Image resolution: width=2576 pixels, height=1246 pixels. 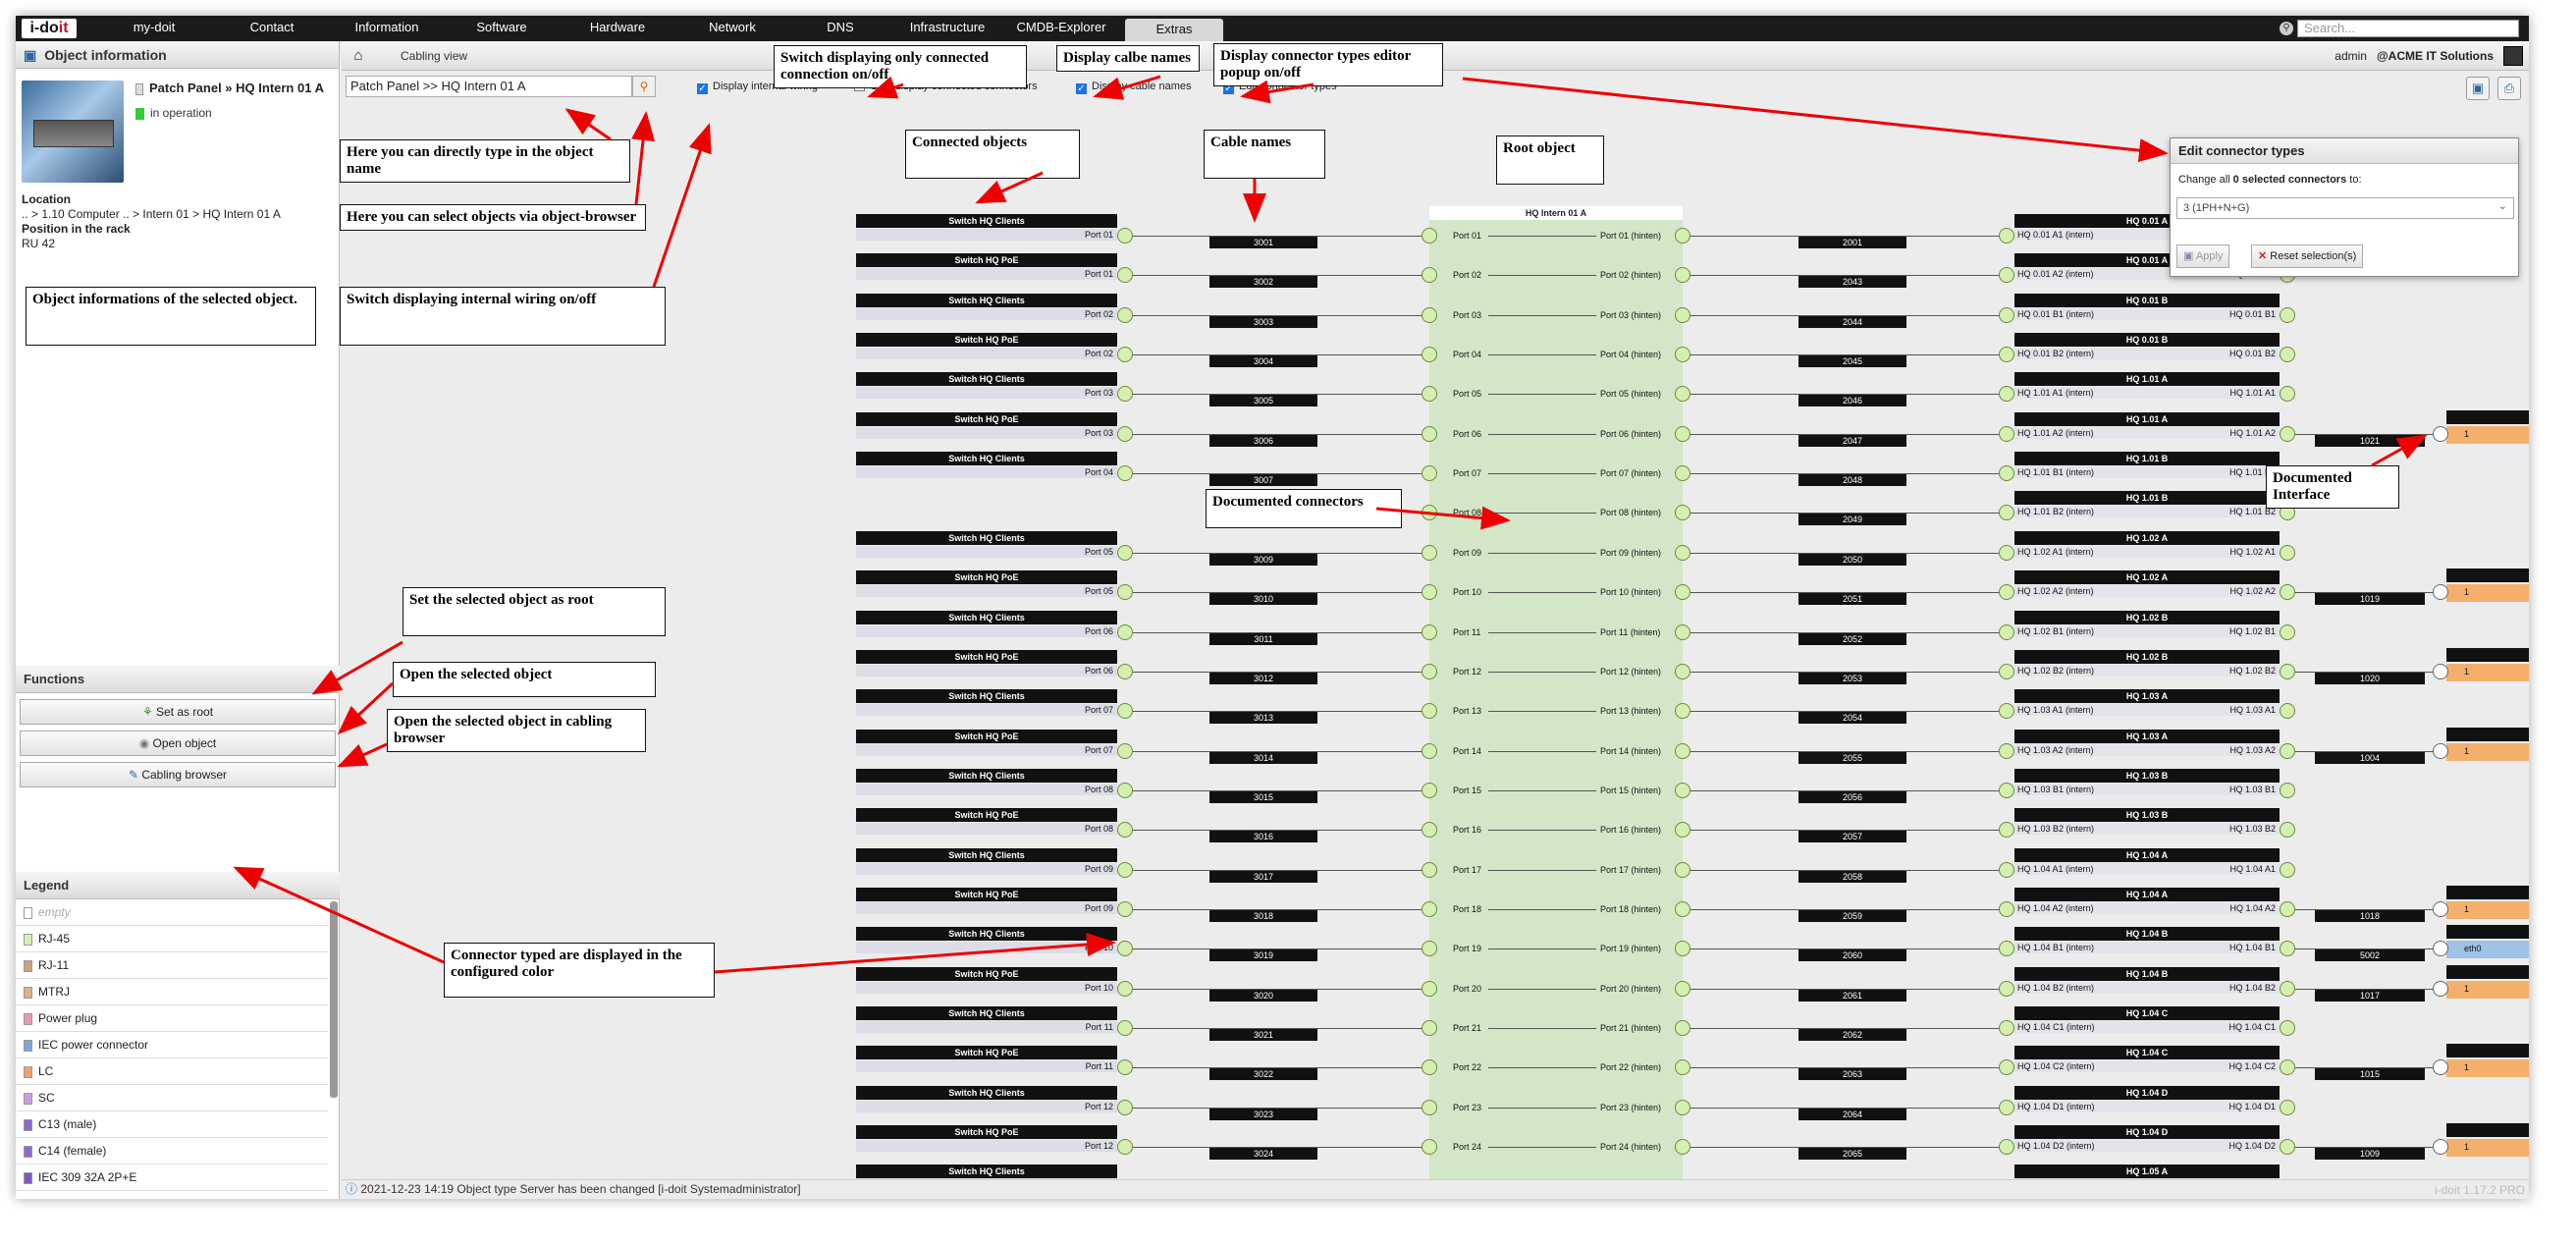 What do you see at coordinates (1630, 394) in the screenshot?
I see `root-port-back: Port 05 (hinten)` at bounding box center [1630, 394].